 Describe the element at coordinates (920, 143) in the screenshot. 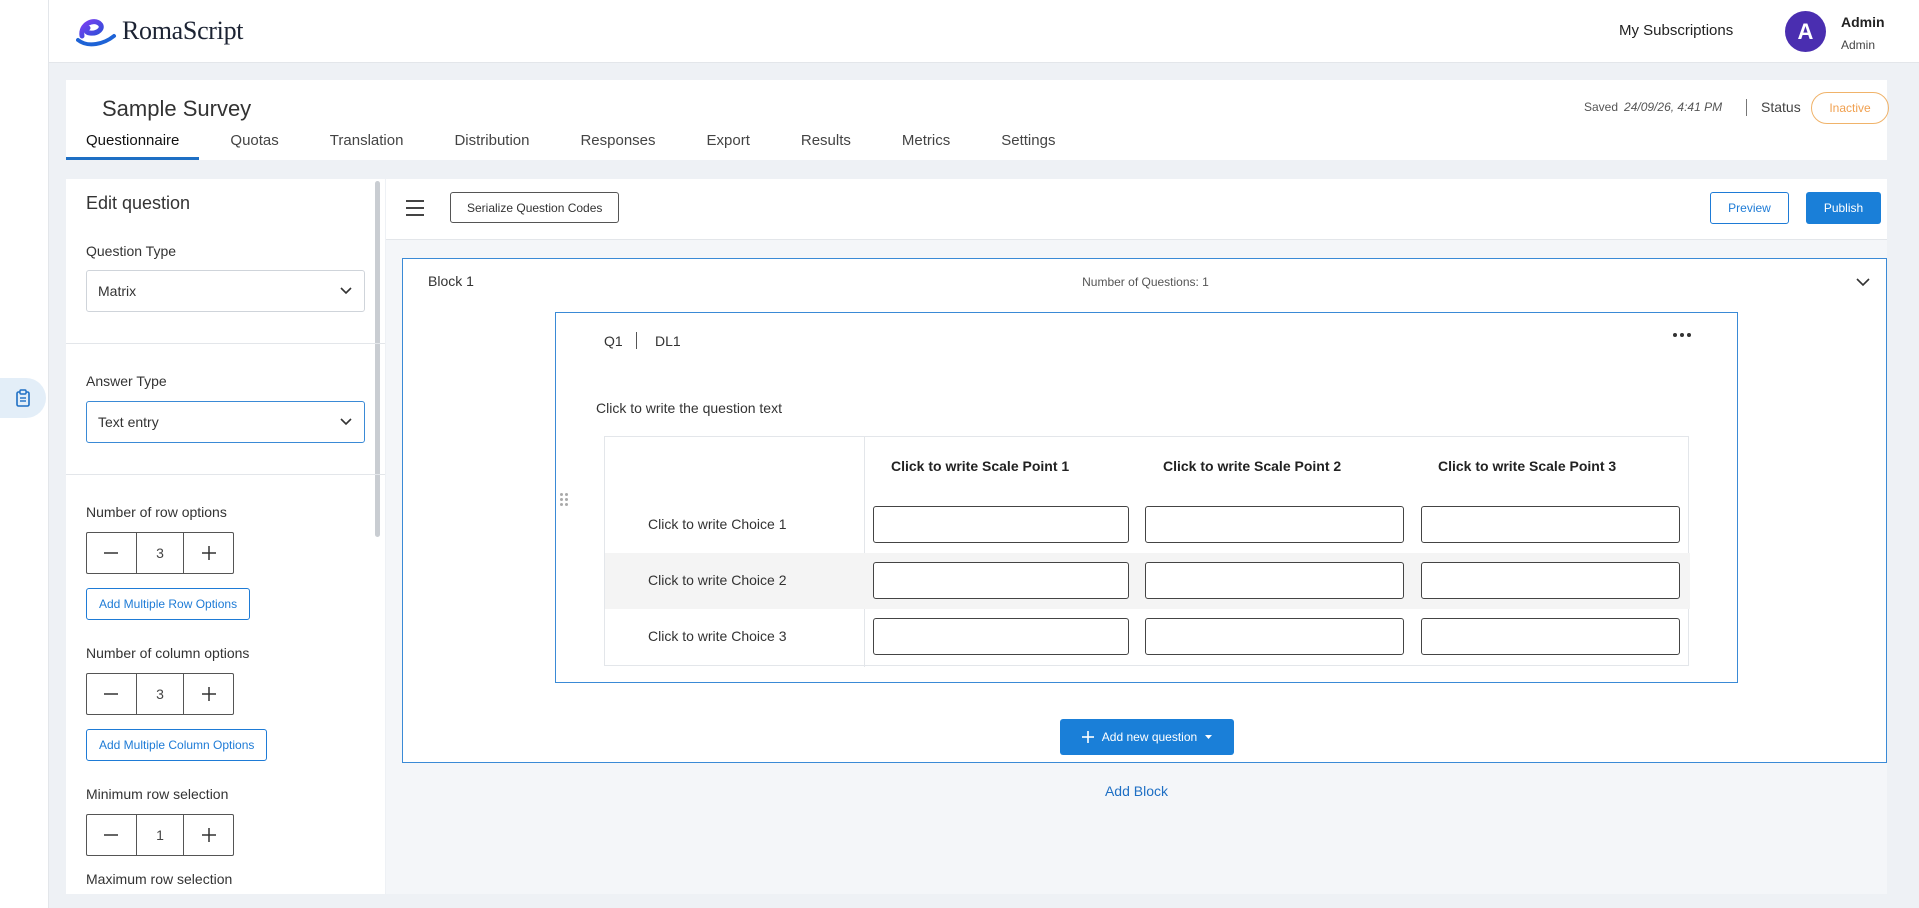

I see `tab-metrics: Metrics` at that location.